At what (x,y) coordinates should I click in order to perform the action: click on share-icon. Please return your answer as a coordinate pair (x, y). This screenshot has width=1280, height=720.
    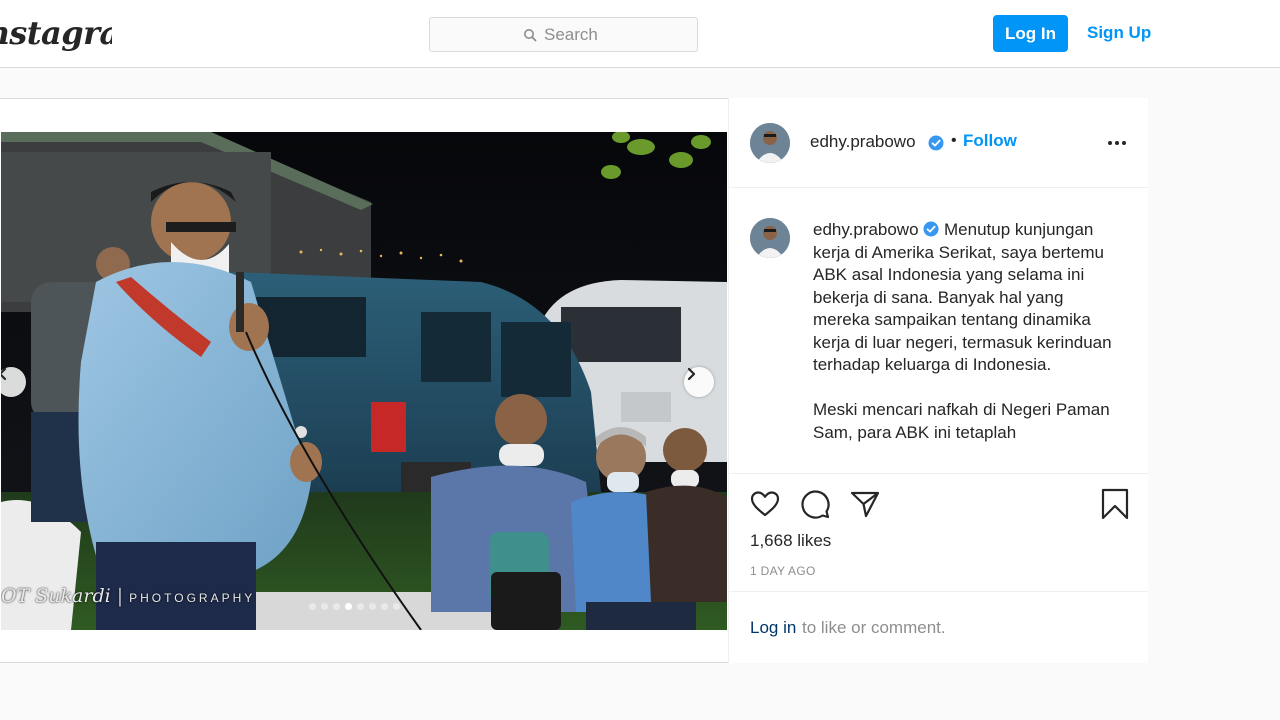
    Looking at the image, I should click on (865, 504).